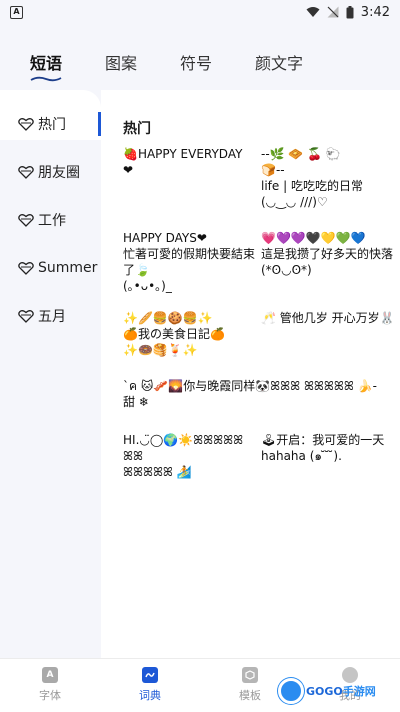 This screenshot has width=400, height=712. What do you see at coordinates (50, 685) in the screenshot?
I see `nav-font: A 字体` at bounding box center [50, 685].